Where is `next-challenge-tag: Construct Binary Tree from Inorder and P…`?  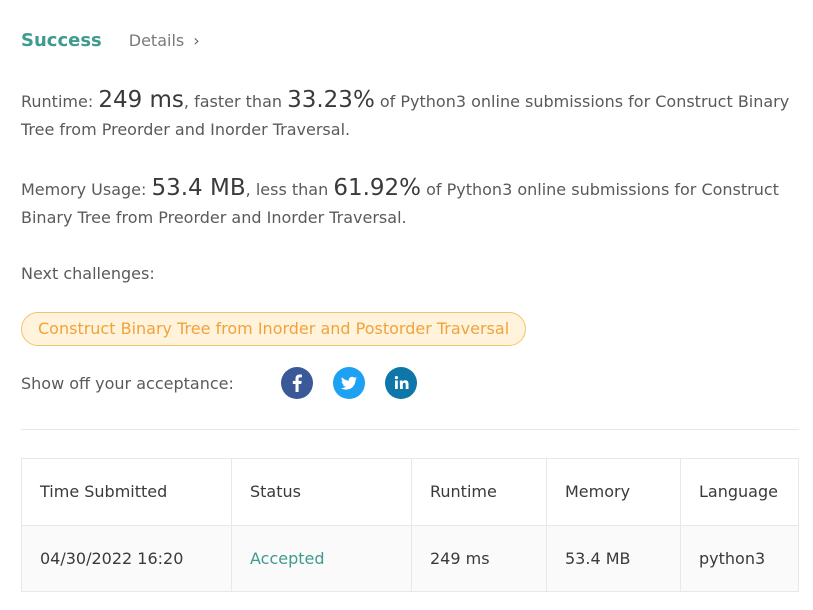
next-challenge-tag: Construct Binary Tree from Inorder and P… is located at coordinates (274, 329).